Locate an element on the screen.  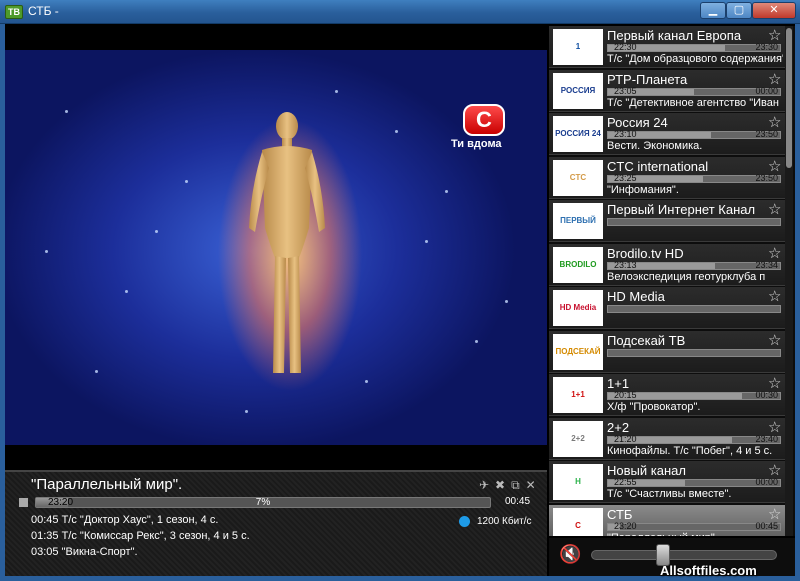
panel-tool-icons: ✈✖⧉✕ is located at coordinates (510, 485).